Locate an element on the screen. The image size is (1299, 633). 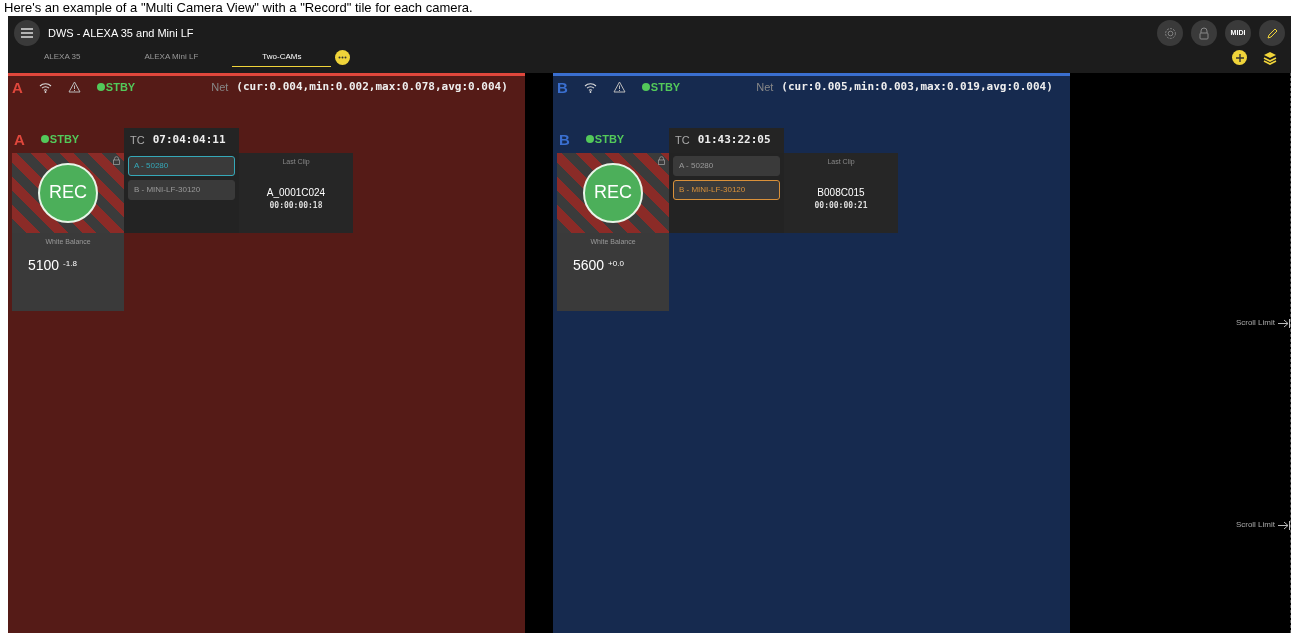
clip-name: A_0001C024 is located at coordinates (296, 193).